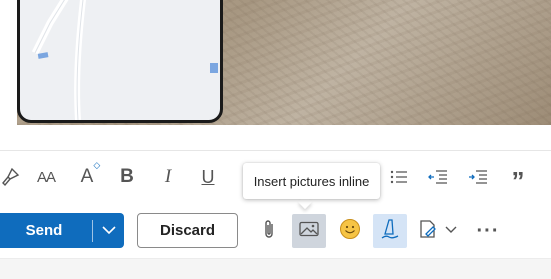  I want to click on insert-picture-icon, so click(309, 231).